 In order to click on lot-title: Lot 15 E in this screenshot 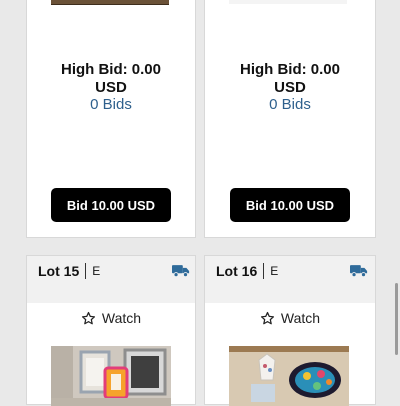, I will do `click(69, 271)`.